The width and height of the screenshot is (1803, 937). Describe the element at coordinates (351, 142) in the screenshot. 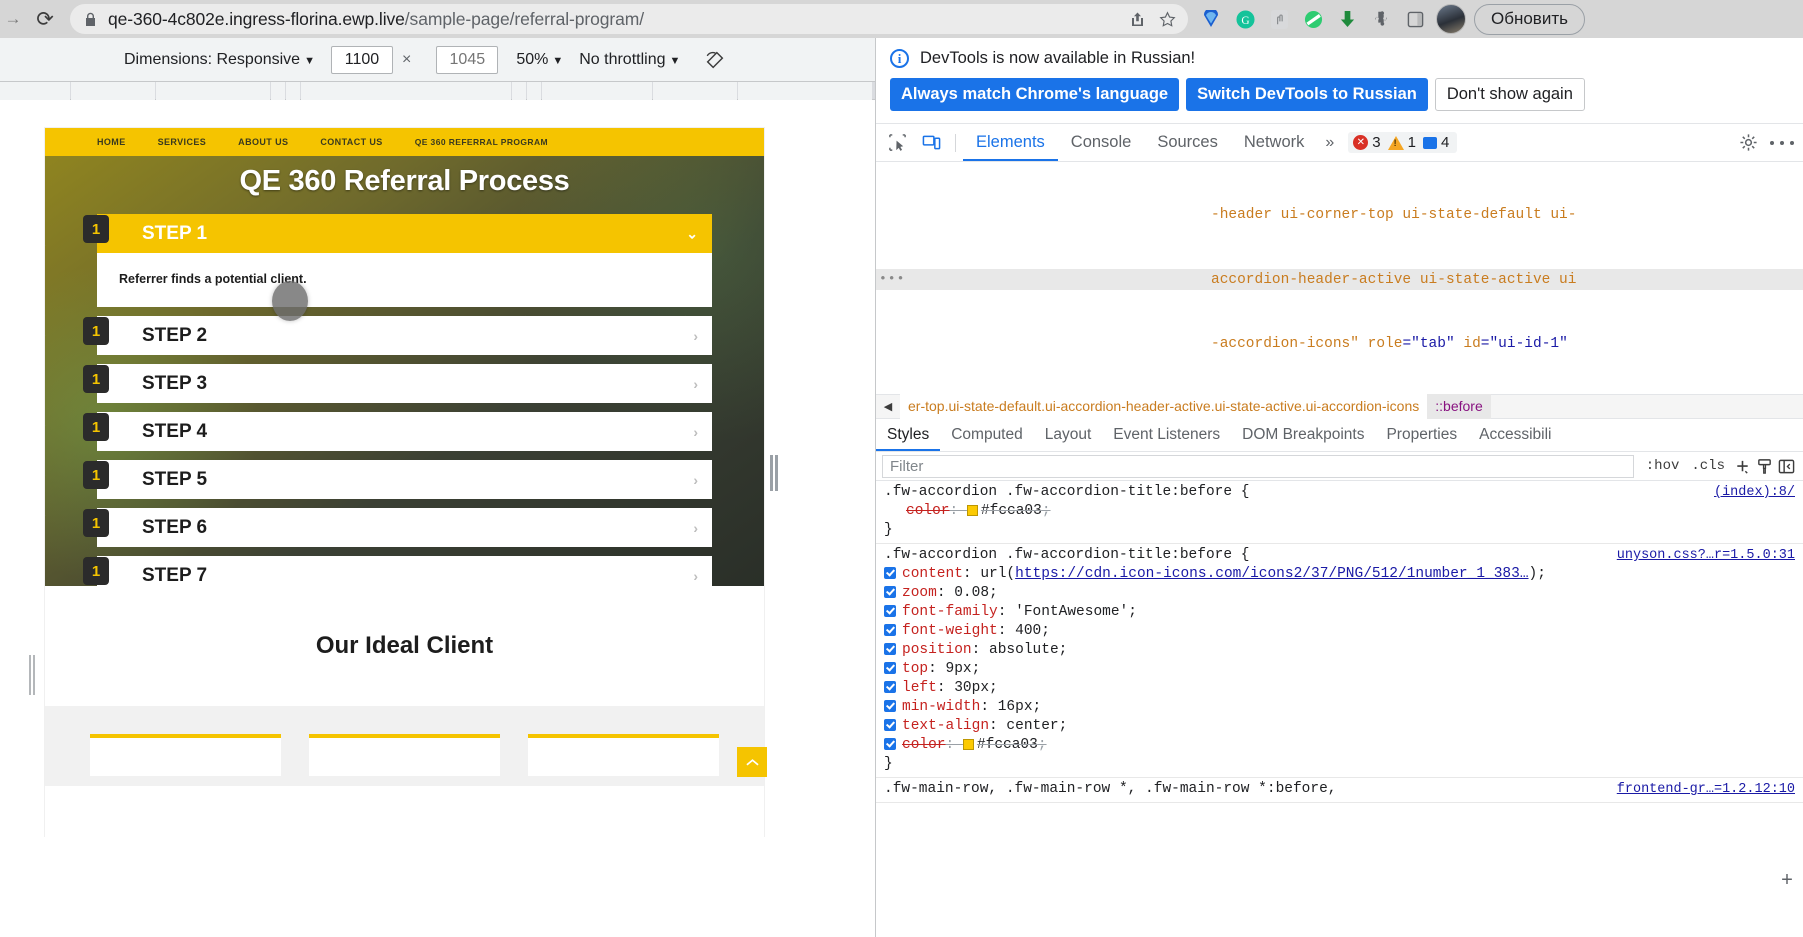

I see `nav-item-contact-us: CONTACT US` at that location.